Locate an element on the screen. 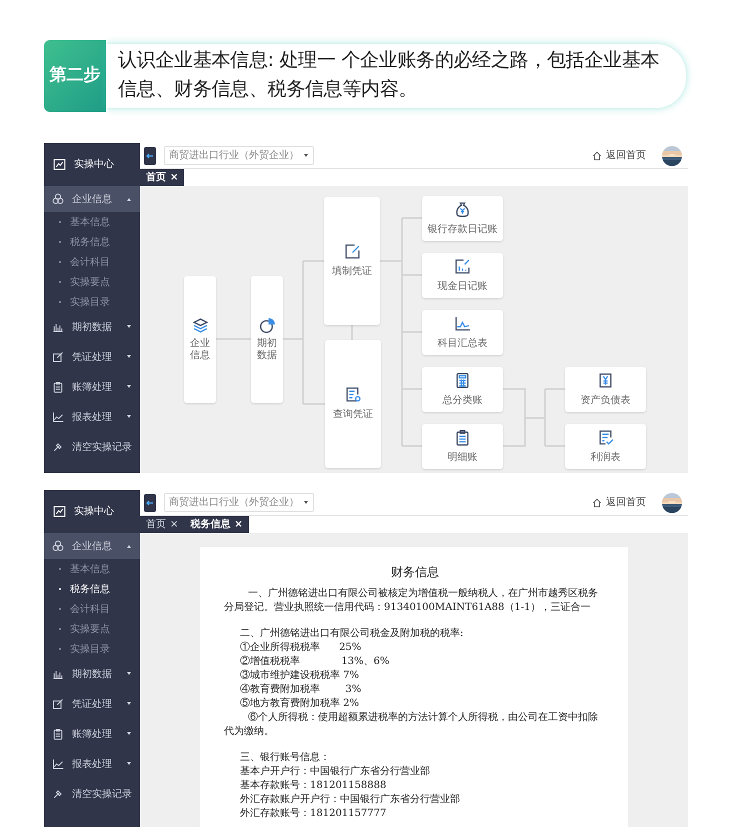 This screenshot has width=730, height=827. flow-node: 总分类账 is located at coordinates (462, 389).